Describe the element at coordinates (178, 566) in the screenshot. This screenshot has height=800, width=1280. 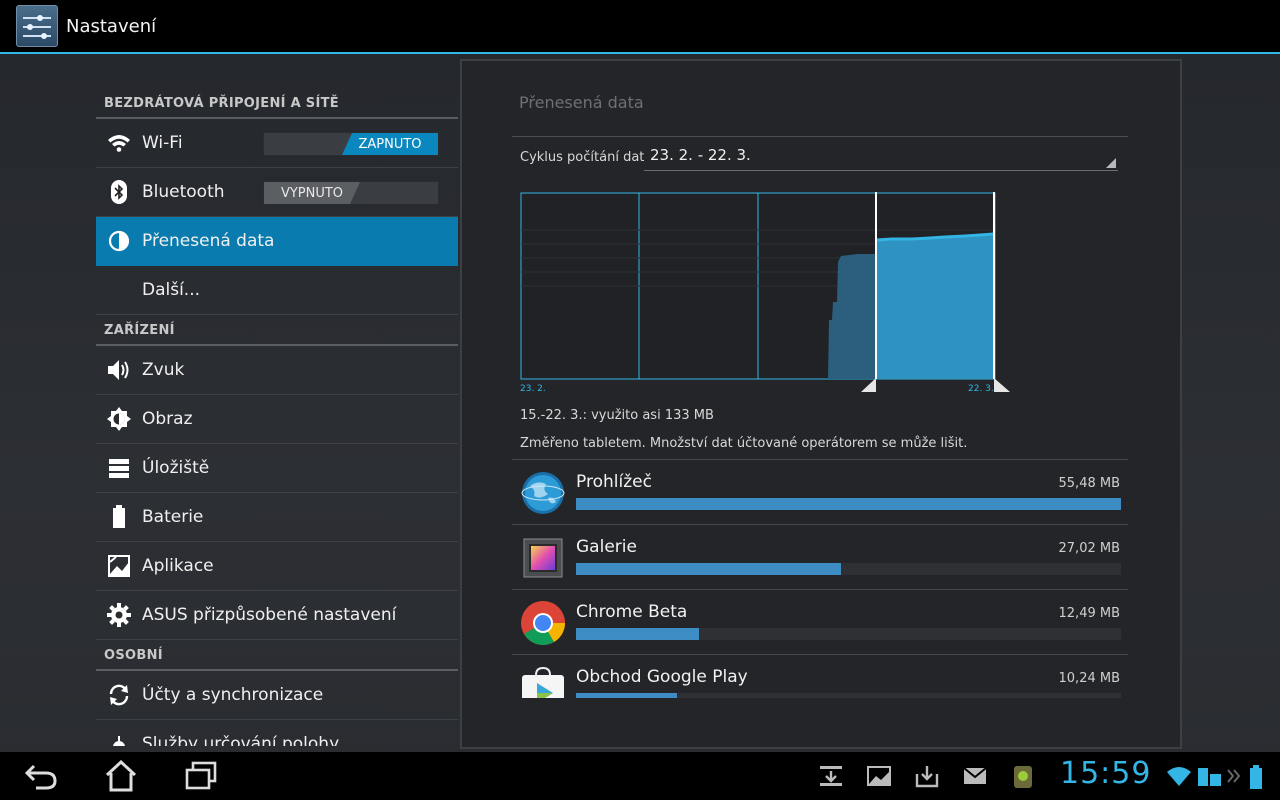
I see `sidebar-item-label: Aplikace` at that location.